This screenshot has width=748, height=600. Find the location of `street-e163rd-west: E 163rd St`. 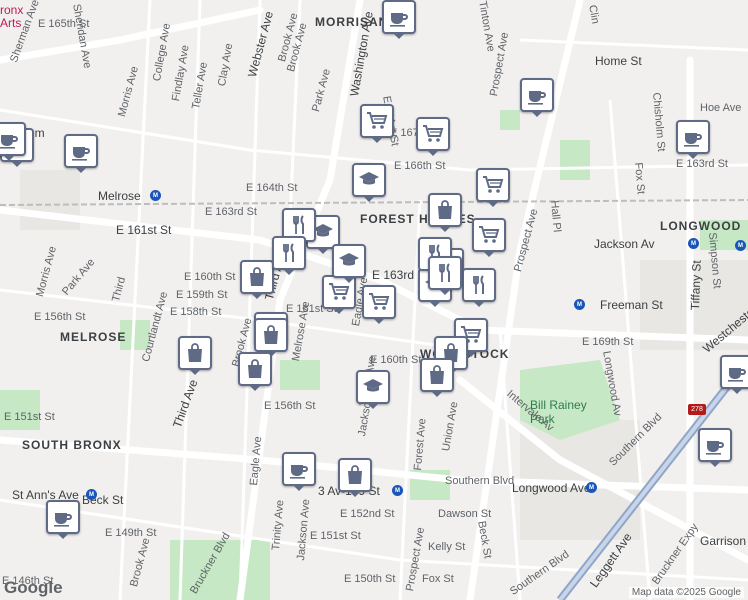

street-e163rd-west: E 163rd St is located at coordinates (231, 212).